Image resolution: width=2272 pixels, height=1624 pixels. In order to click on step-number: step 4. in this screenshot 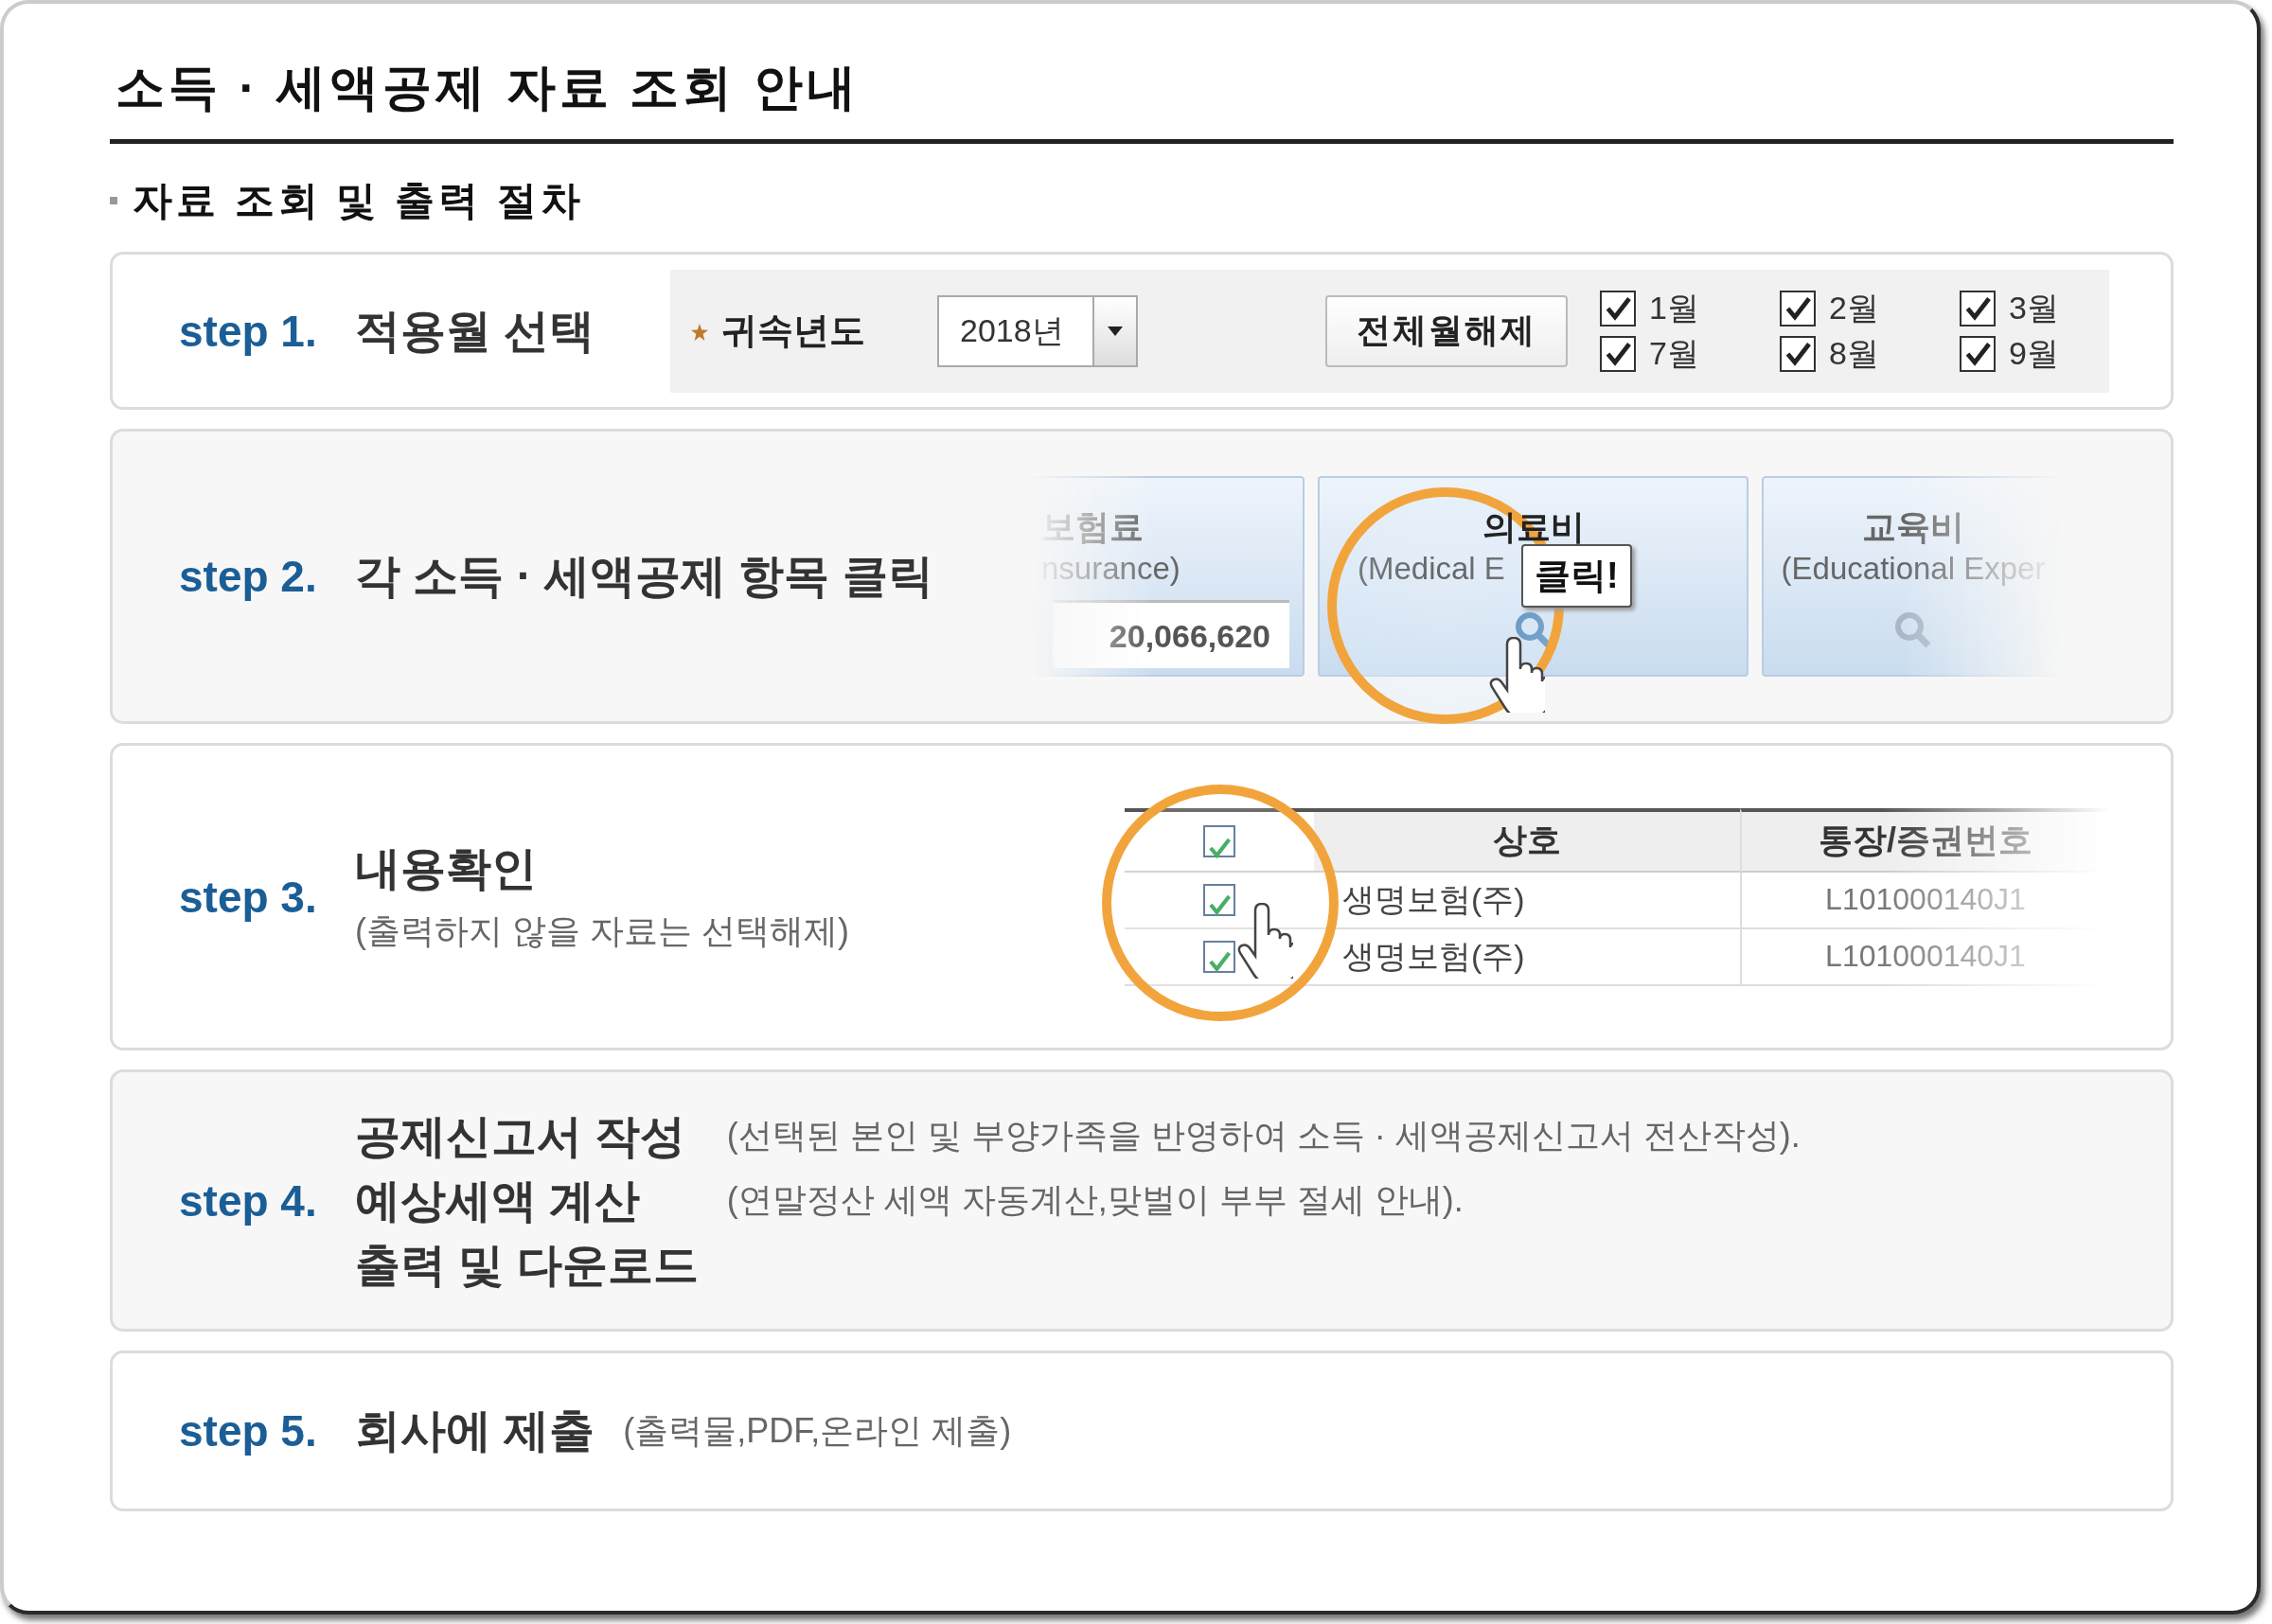, I will do `click(248, 1201)`.